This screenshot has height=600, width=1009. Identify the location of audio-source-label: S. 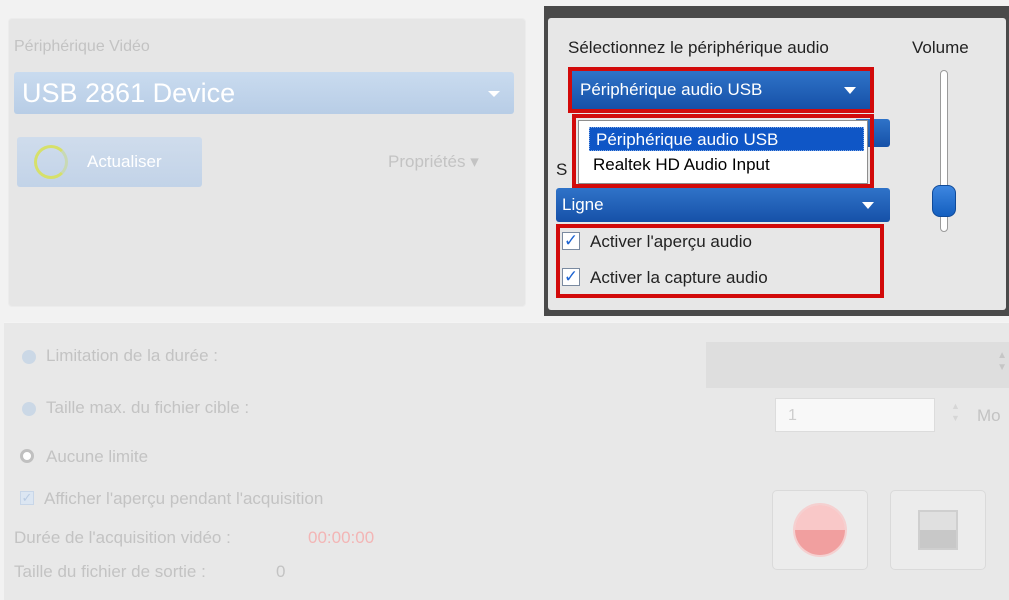
(562, 169).